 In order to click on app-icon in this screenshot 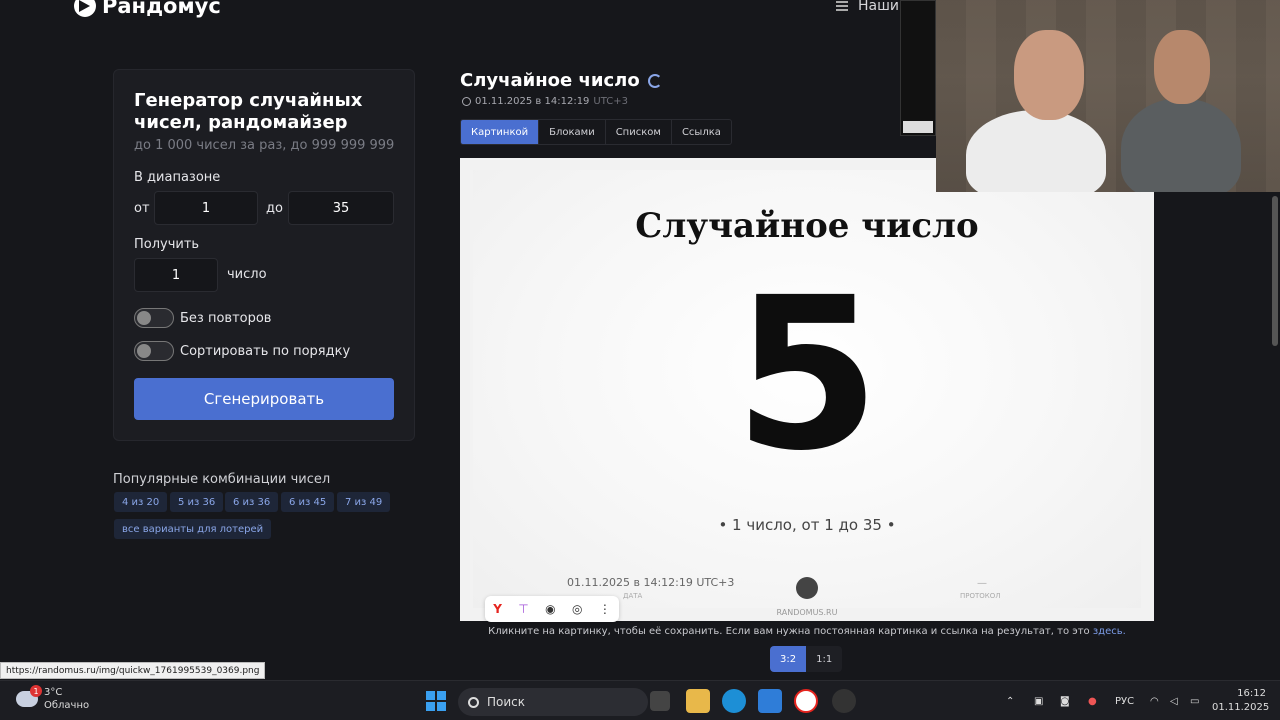, I will do `click(844, 701)`.